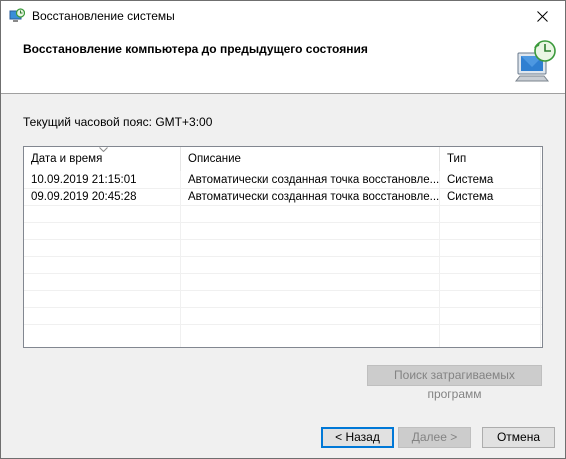 Image resolution: width=566 pixels, height=459 pixels. I want to click on close-icon, so click(542, 16).